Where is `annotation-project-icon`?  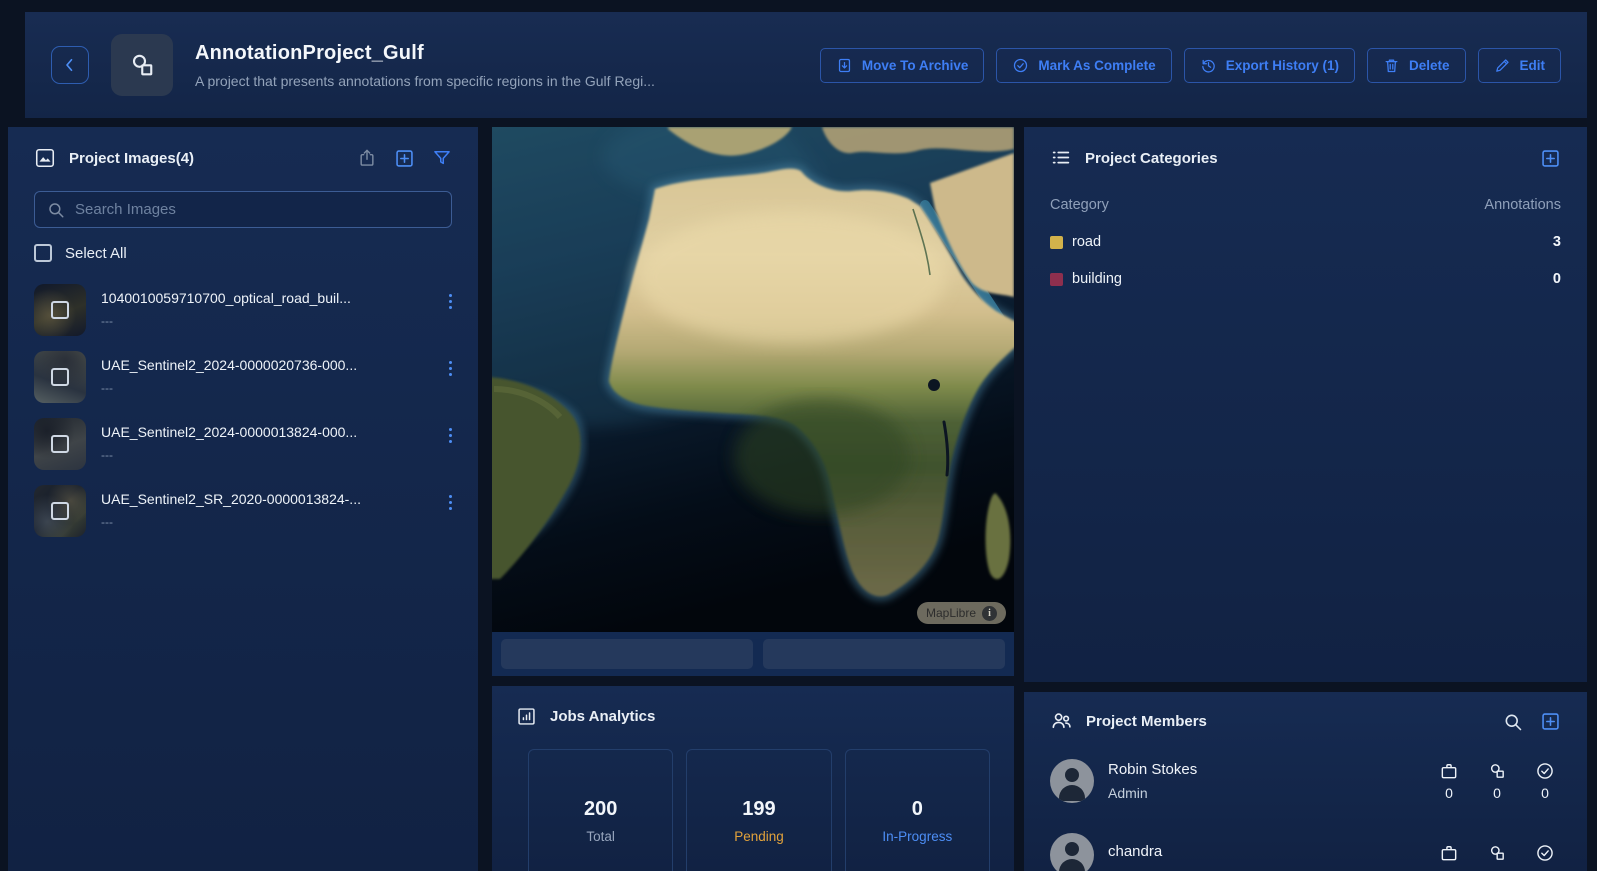 annotation-project-icon is located at coordinates (142, 65).